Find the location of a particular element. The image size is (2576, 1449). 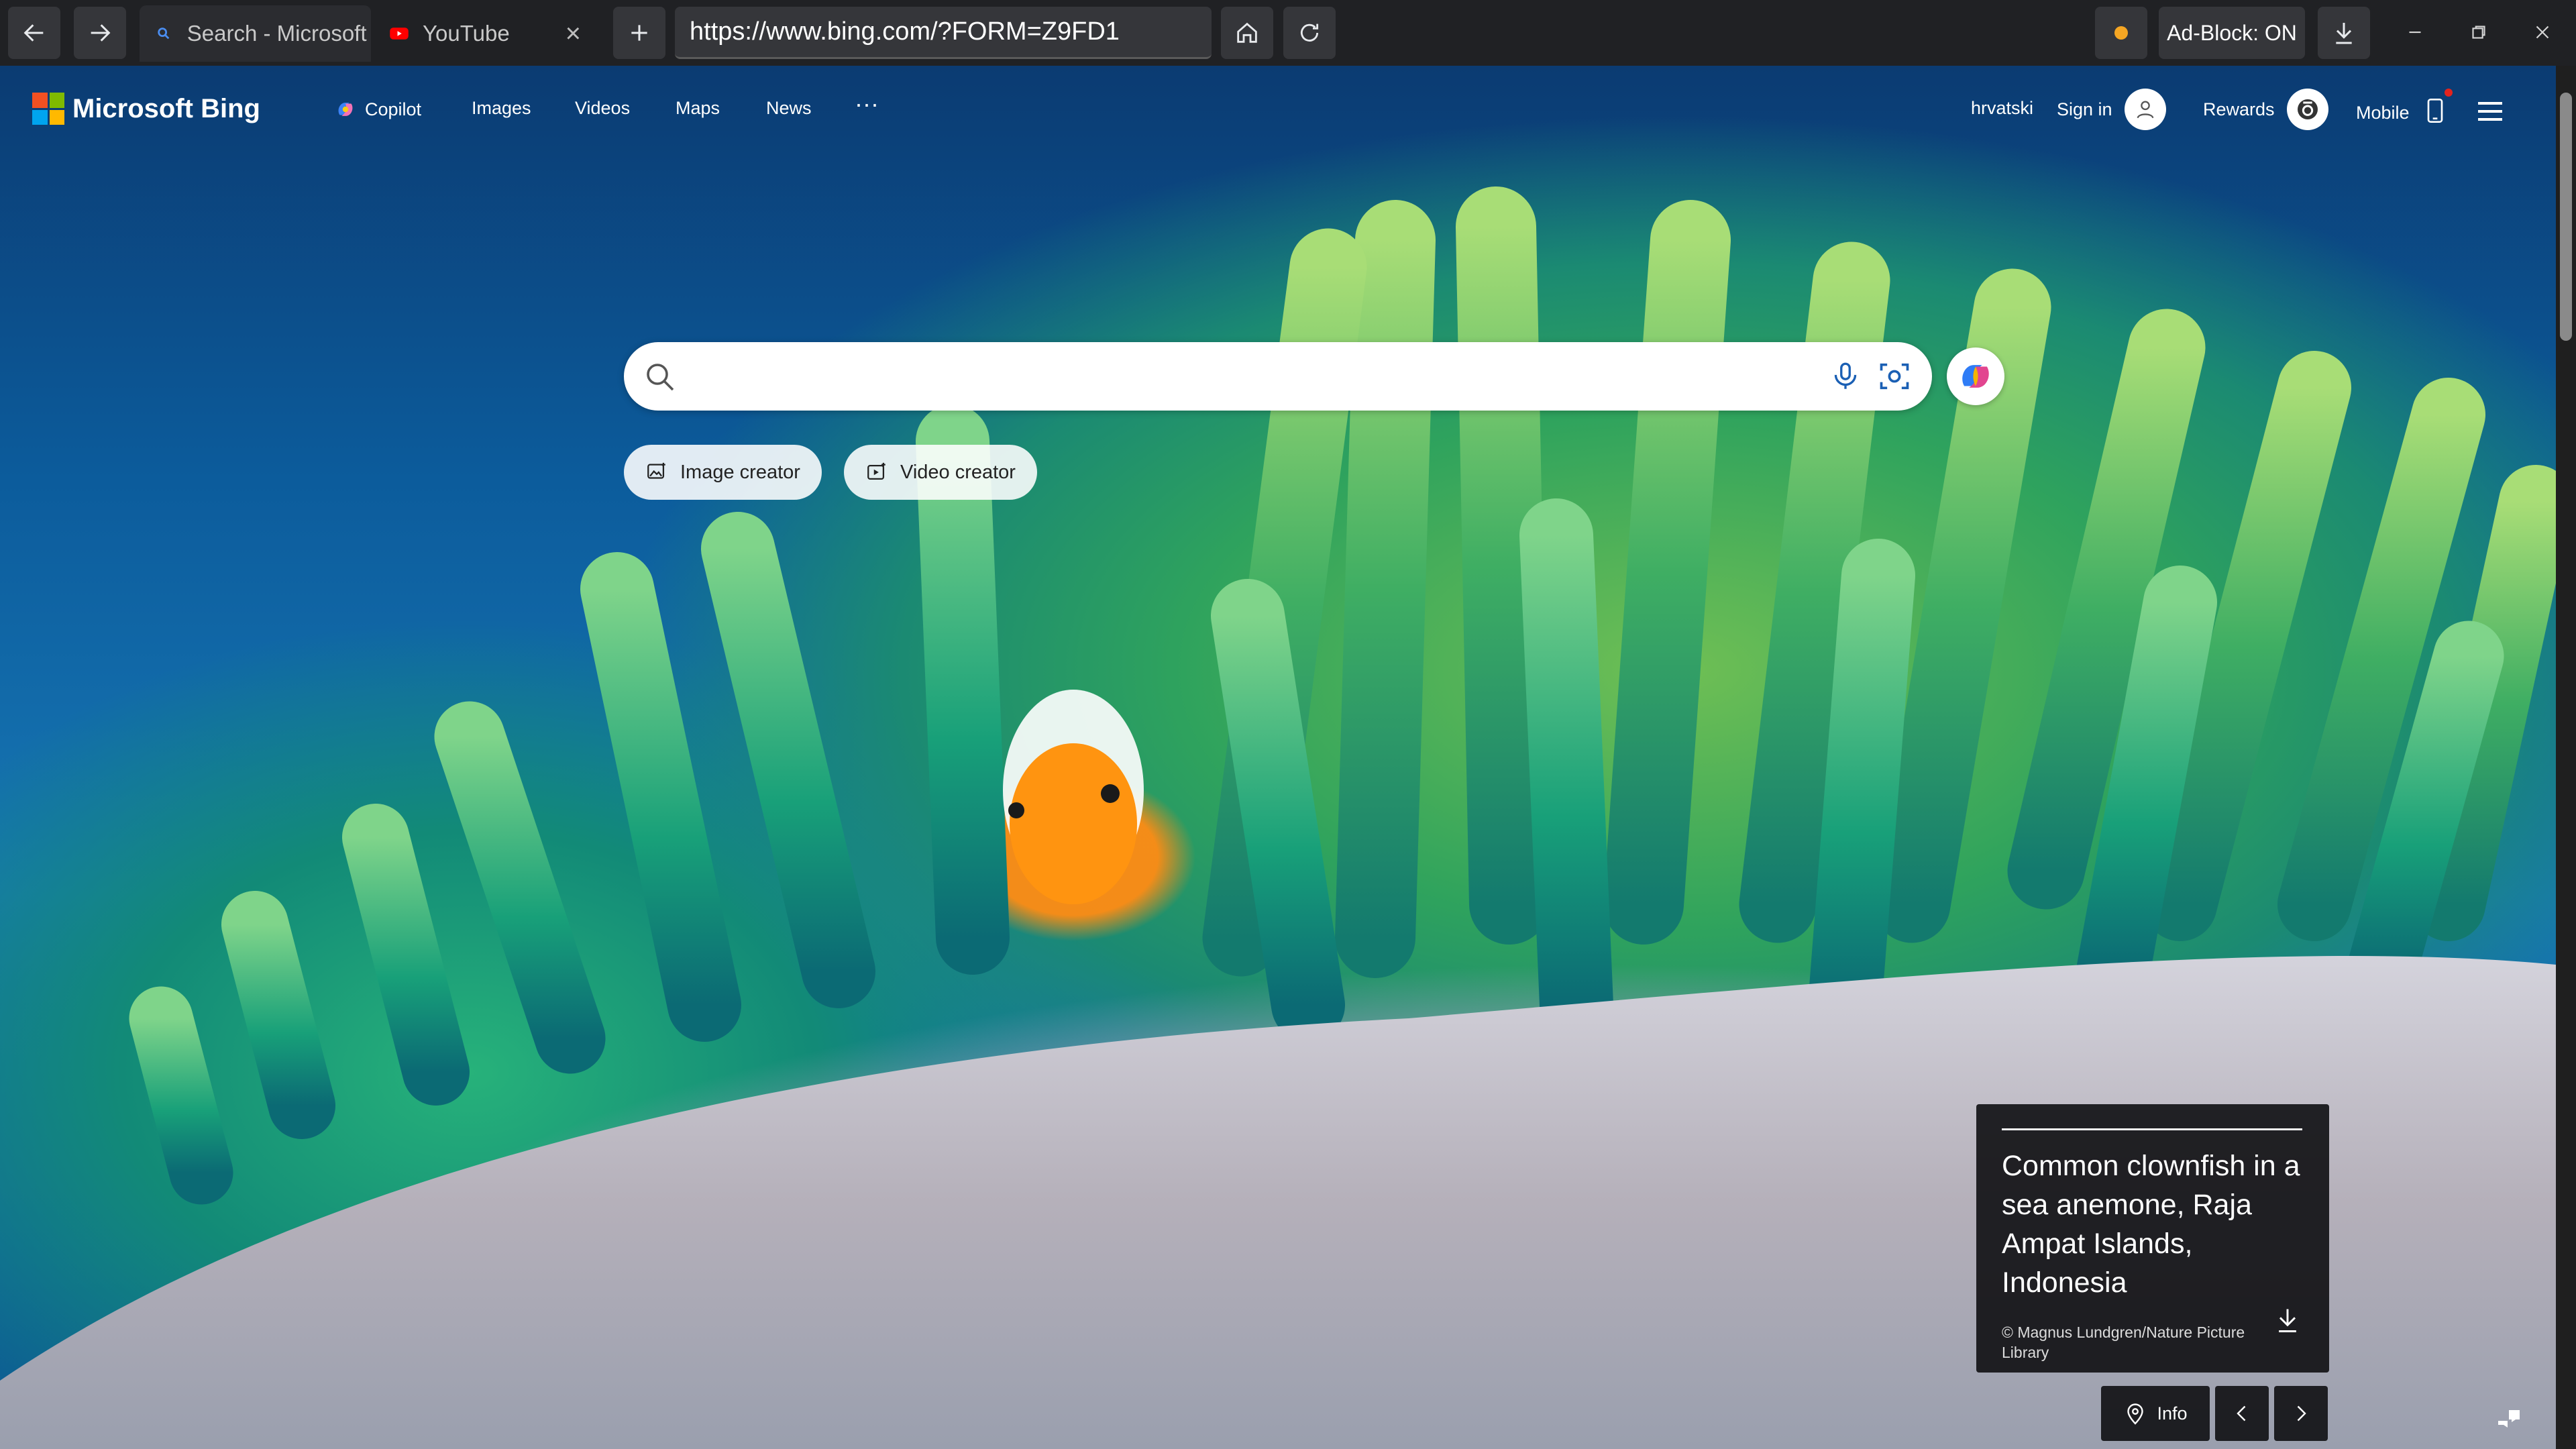

image-credit: © Magnus Lundgren/Nature Picture Library is located at coordinates (2123, 1342).